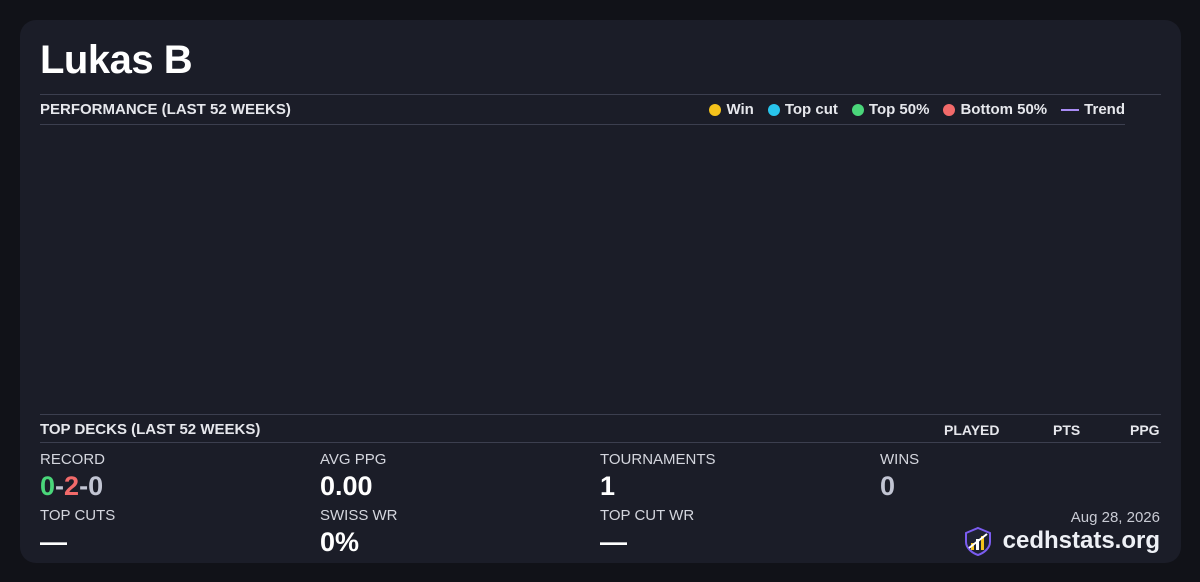  I want to click on trend-line-icon, so click(1070, 109).